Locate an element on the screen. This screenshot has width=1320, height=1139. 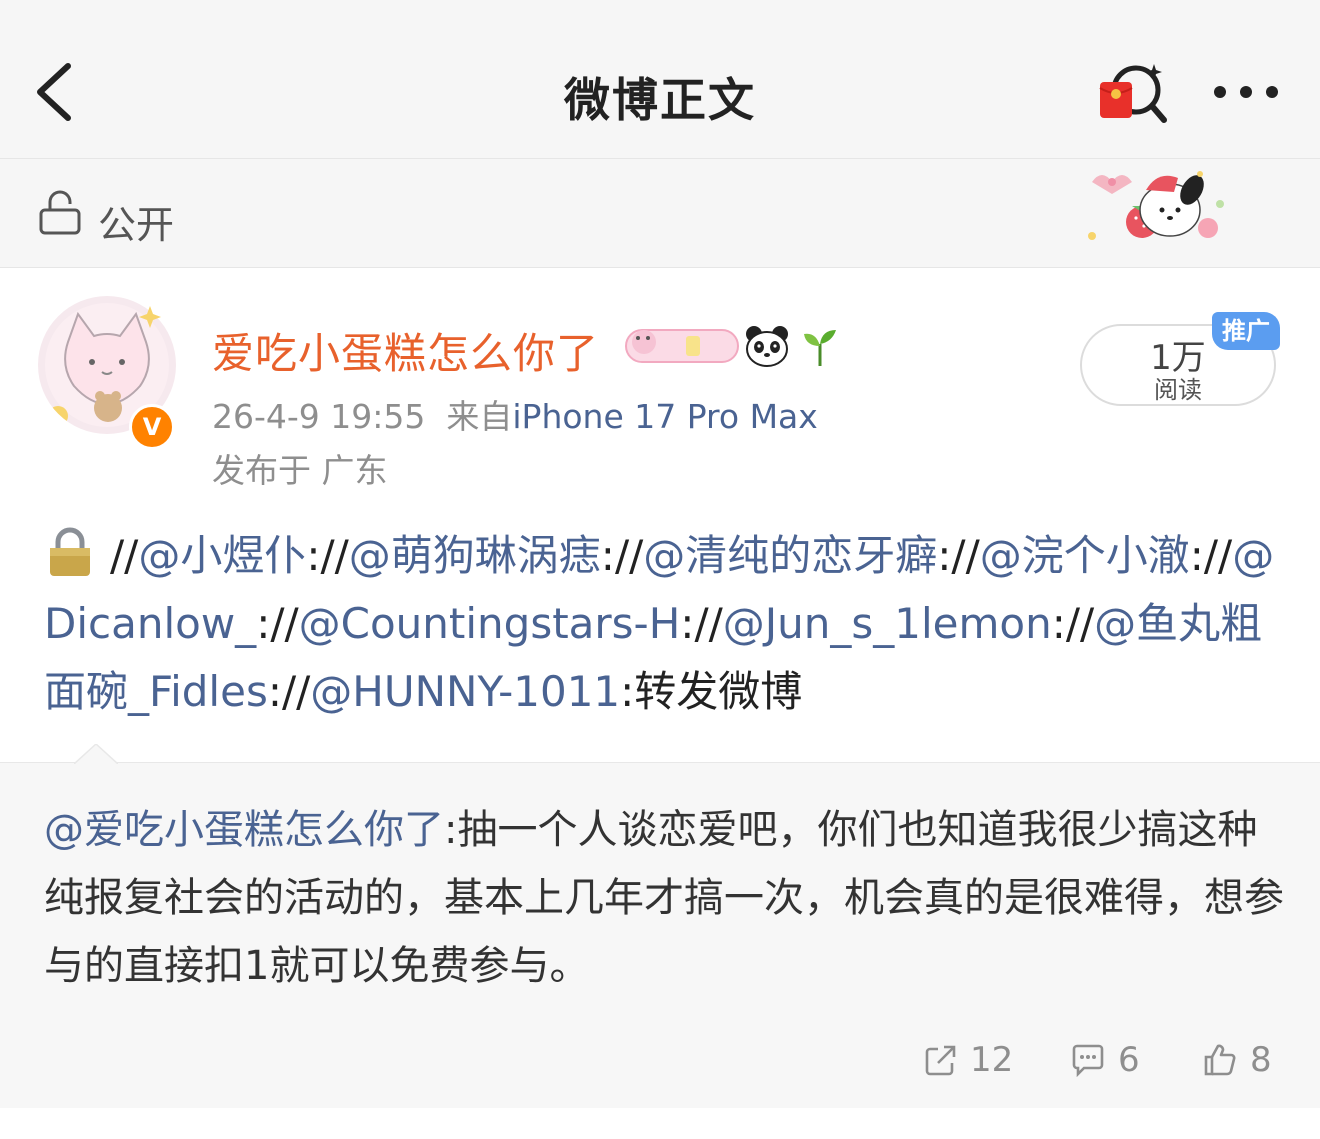
comment-count: 6 is located at coordinates (1129, 1060).